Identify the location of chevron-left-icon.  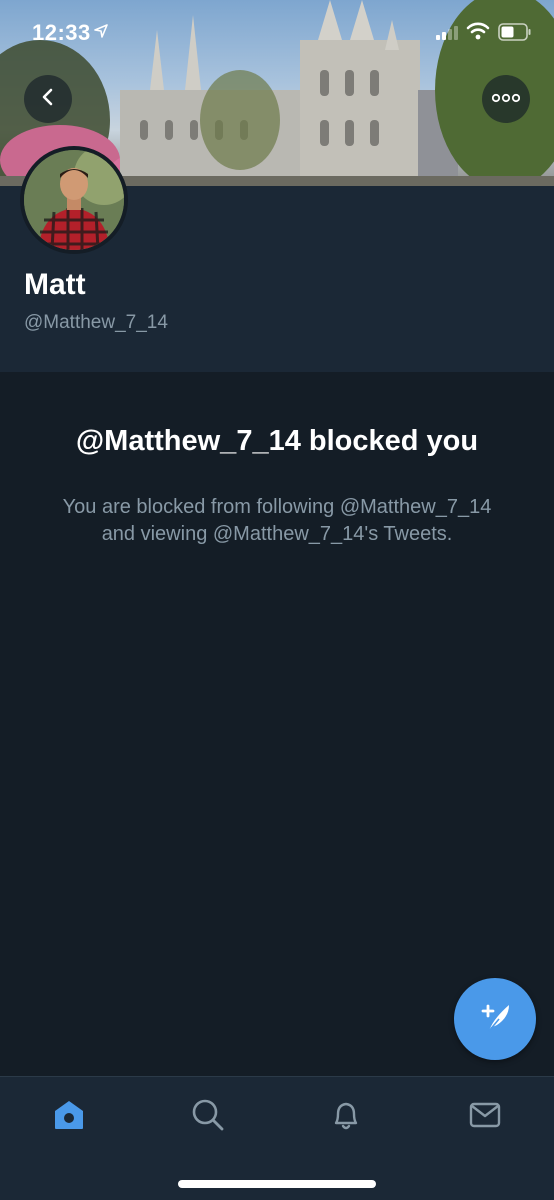
(48, 99).